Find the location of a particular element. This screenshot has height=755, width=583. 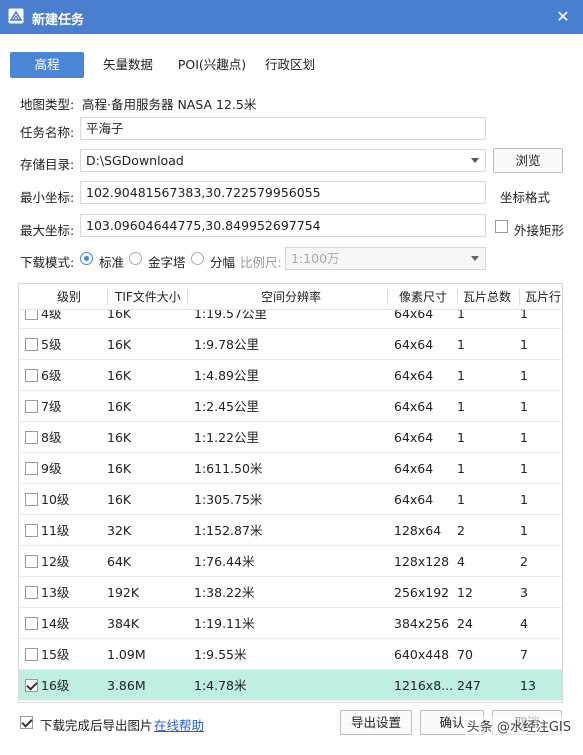

scale-select: 1:100万 is located at coordinates (385, 258).